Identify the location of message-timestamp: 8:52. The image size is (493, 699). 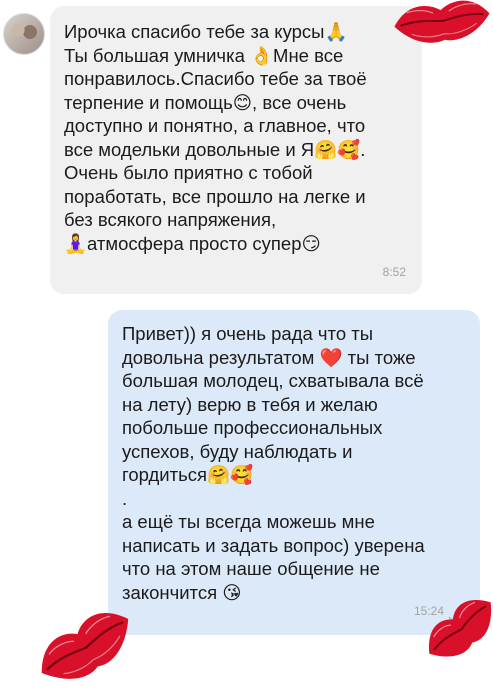
(394, 271).